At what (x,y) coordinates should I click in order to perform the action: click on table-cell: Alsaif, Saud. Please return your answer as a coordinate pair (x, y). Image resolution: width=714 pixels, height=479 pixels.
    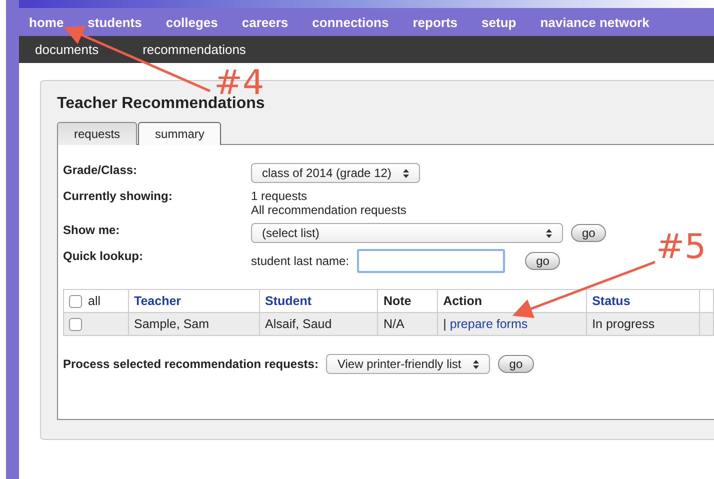
    Looking at the image, I should click on (298, 324).